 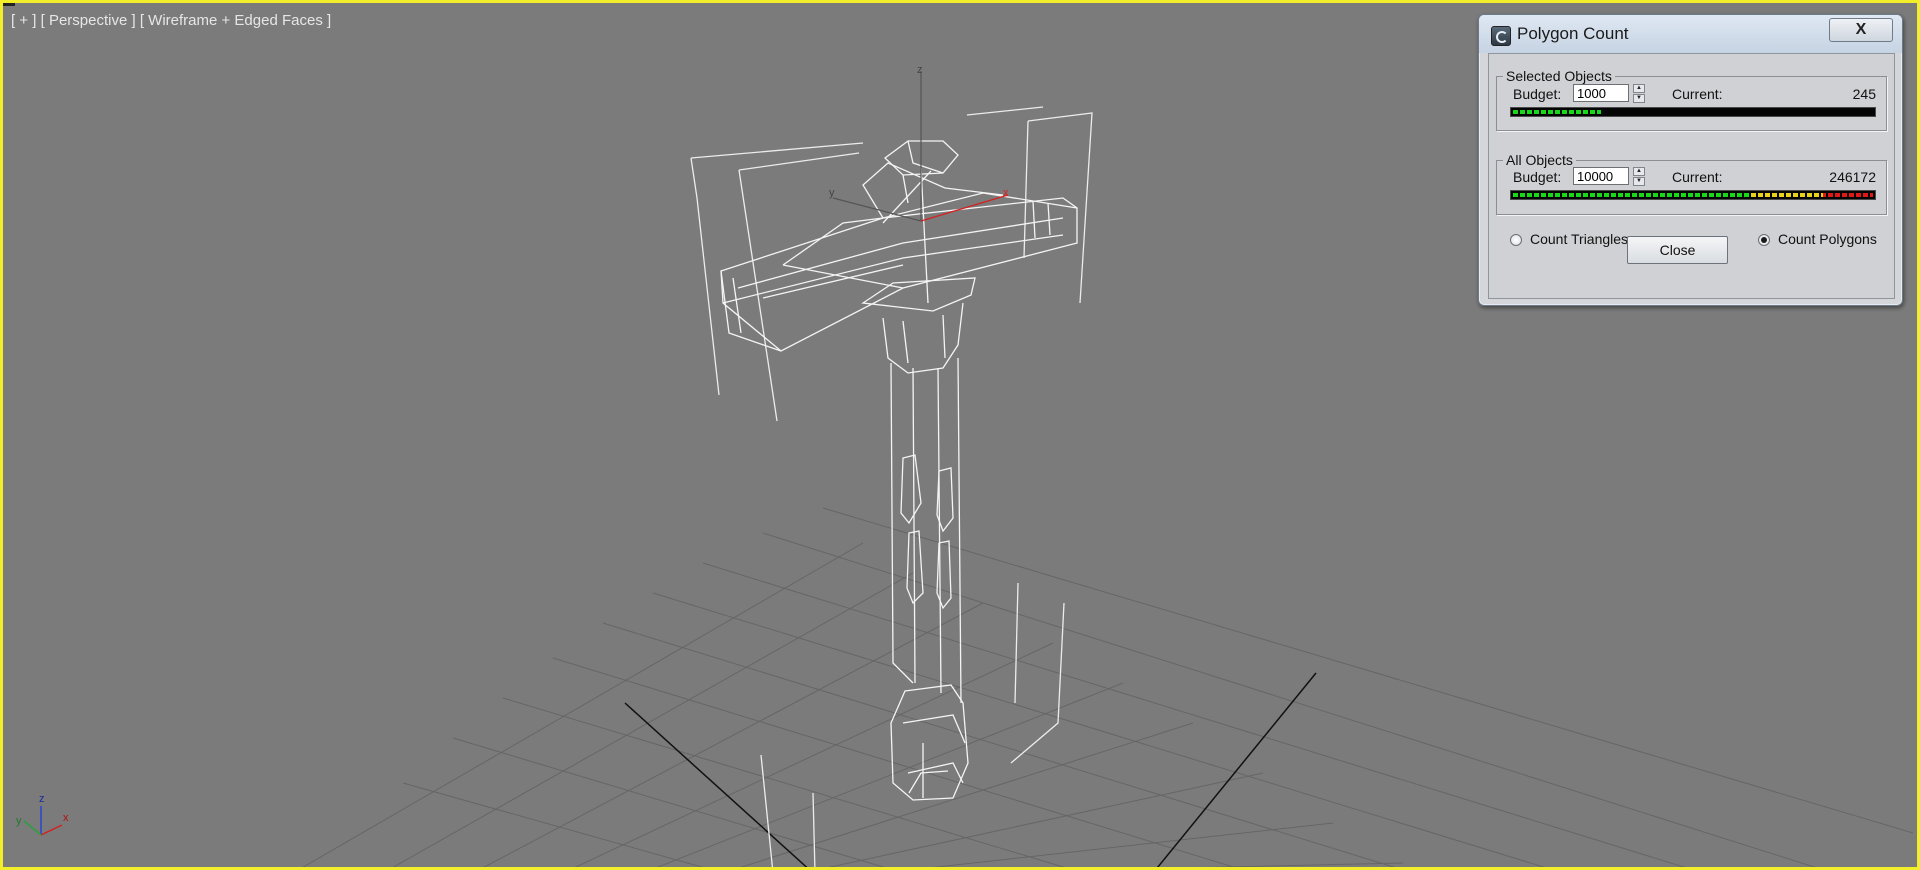 I want to click on axis-tripod, so click(x=43, y=821).